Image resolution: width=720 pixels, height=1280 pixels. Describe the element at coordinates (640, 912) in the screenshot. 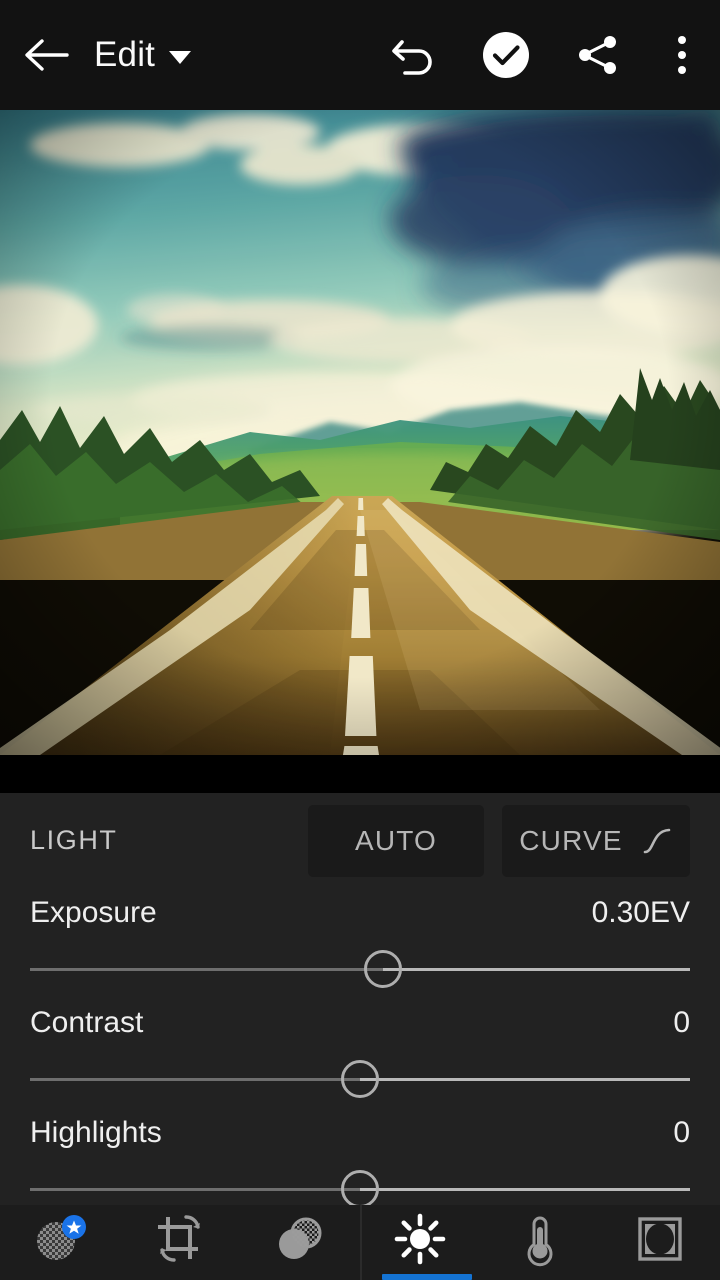

I see `slider-exposure-value: 0.30EV` at that location.